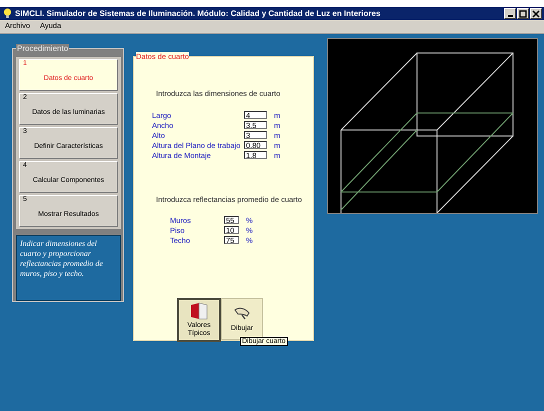 This screenshot has height=411, width=544. I want to click on panel-title: Procedimiento, so click(43, 48).